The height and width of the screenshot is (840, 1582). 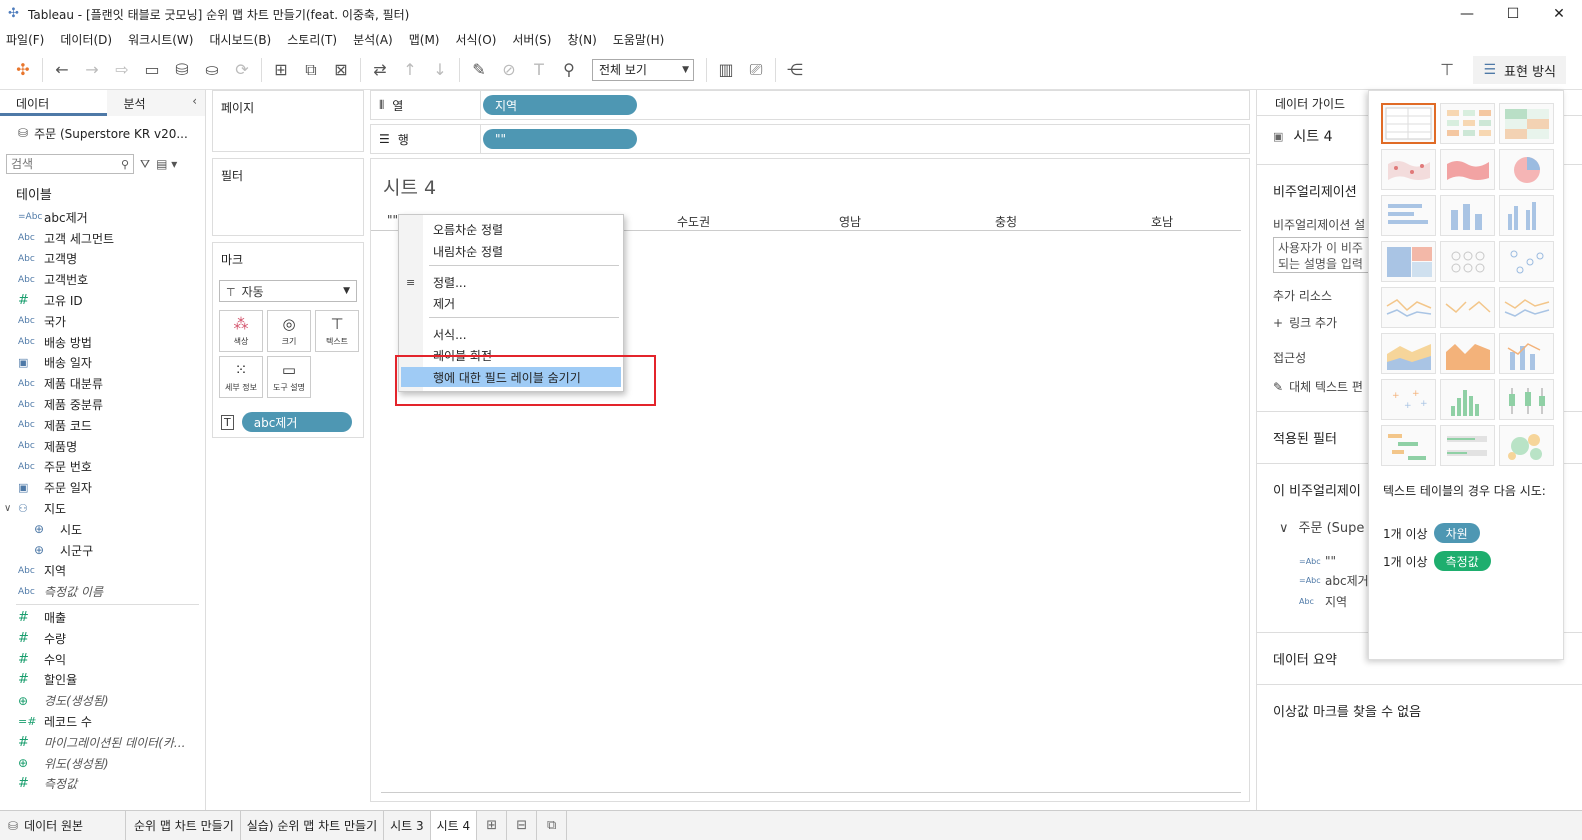 What do you see at coordinates (61, 164) in the screenshot?
I see `search-input` at bounding box center [61, 164].